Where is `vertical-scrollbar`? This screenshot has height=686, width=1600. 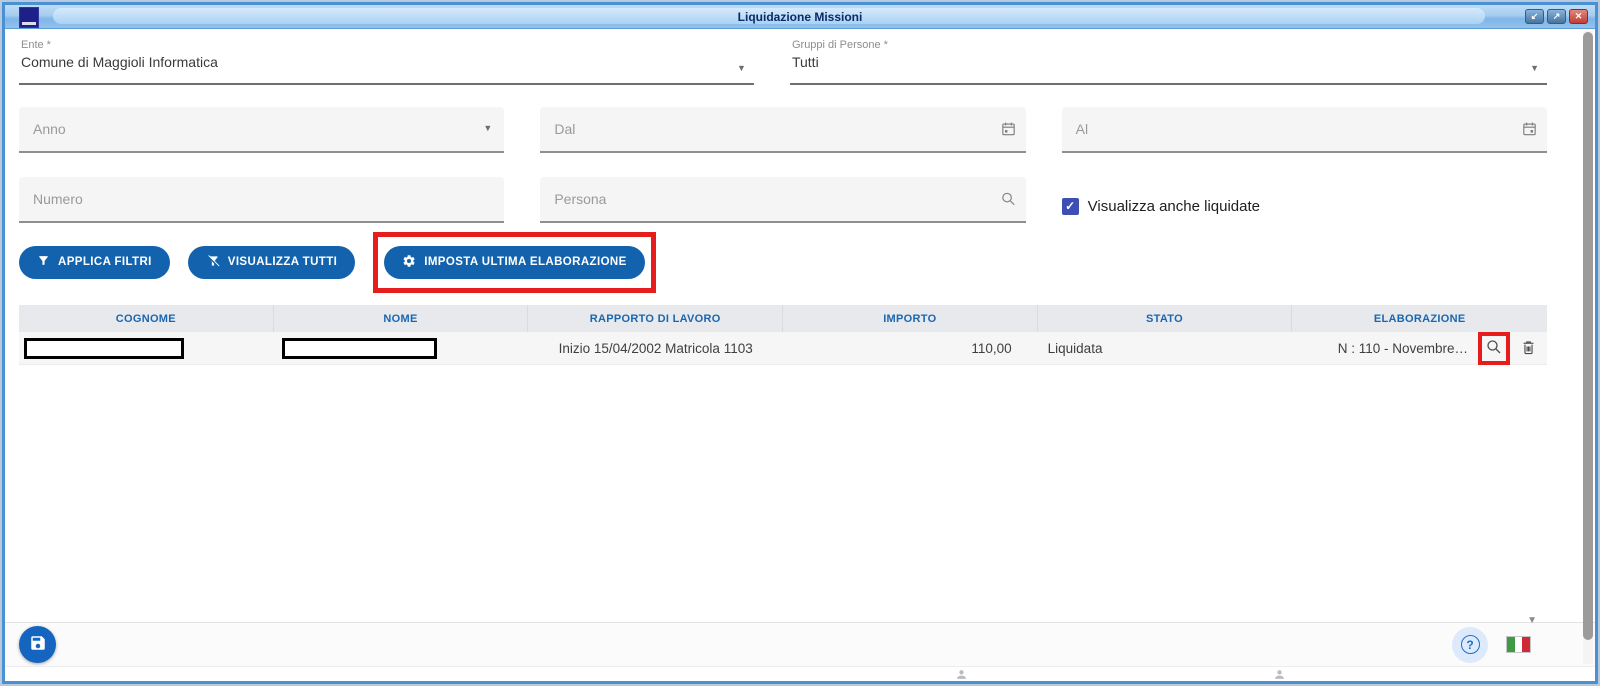
vertical-scrollbar is located at coordinates (1588, 347).